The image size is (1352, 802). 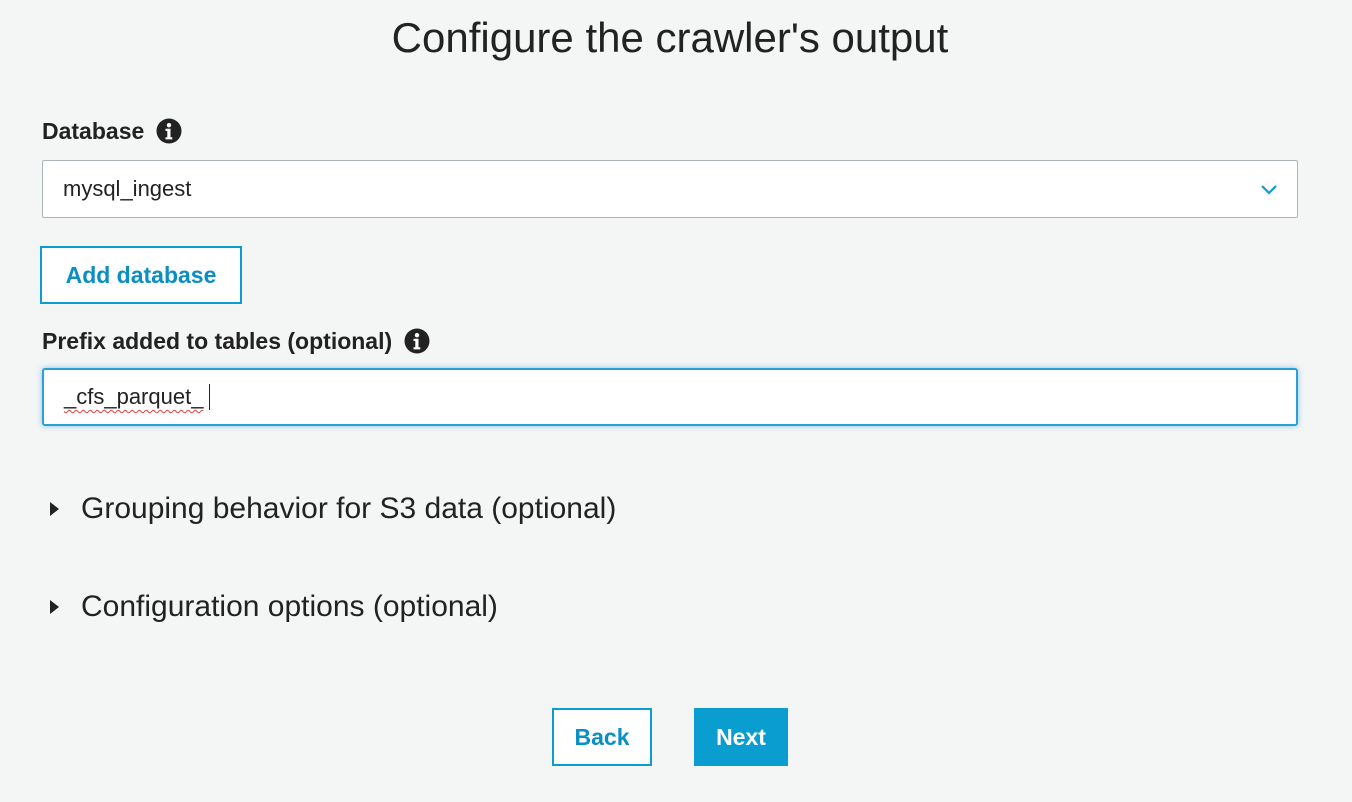 I want to click on page-title: Configure the crawler's output, so click(x=670, y=37).